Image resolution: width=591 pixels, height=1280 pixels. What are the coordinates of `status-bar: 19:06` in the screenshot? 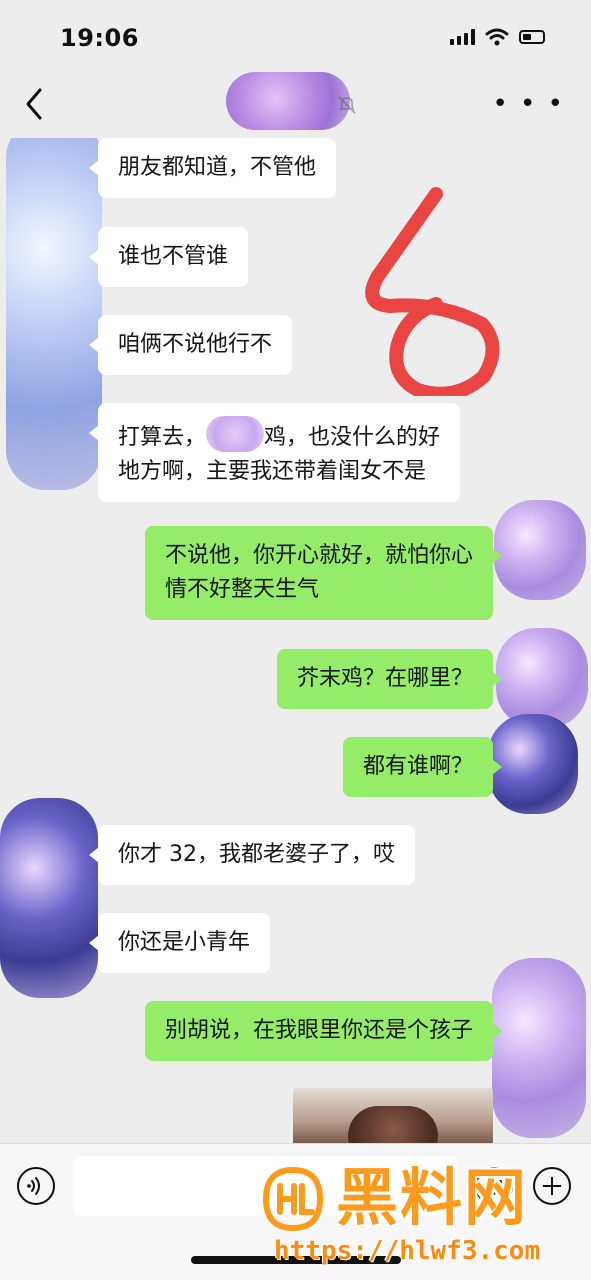 It's located at (295, 36).